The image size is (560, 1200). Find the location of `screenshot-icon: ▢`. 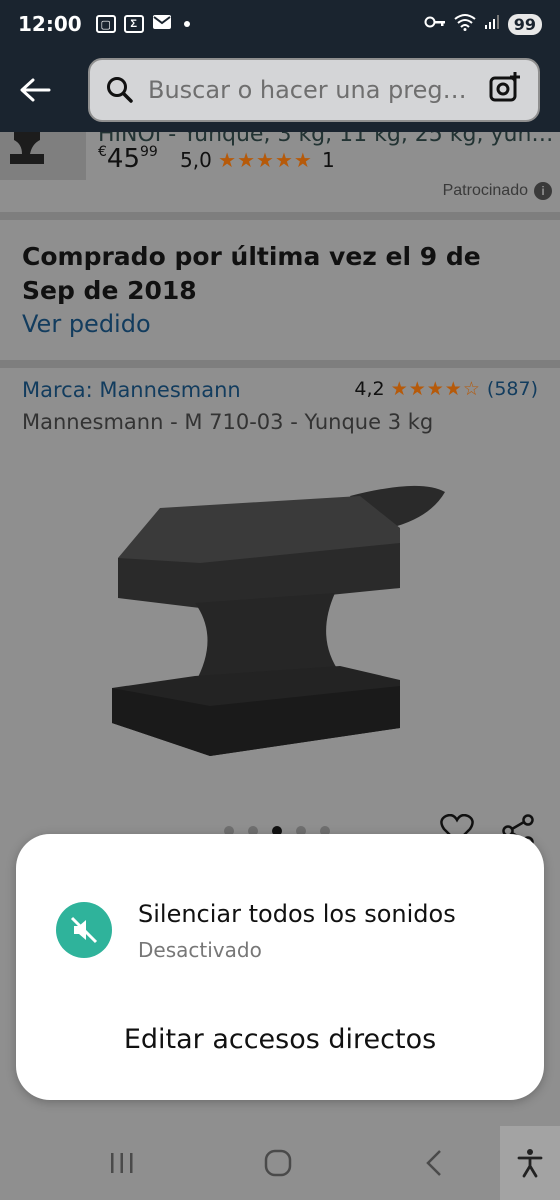

screenshot-icon: ▢ is located at coordinates (105, 24).